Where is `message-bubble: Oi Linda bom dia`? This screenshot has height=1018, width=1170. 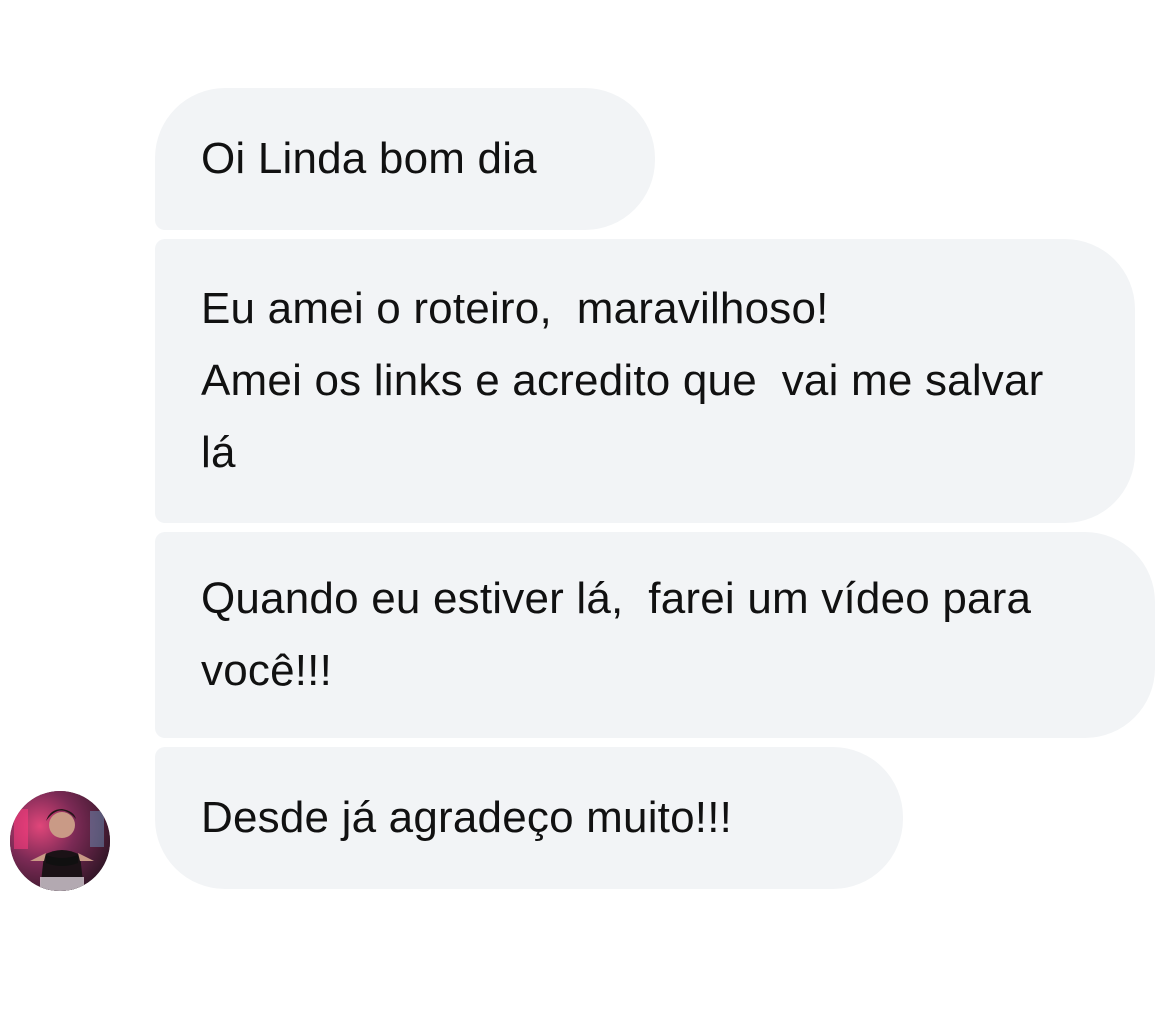
message-bubble: Oi Linda bom dia is located at coordinates (405, 159).